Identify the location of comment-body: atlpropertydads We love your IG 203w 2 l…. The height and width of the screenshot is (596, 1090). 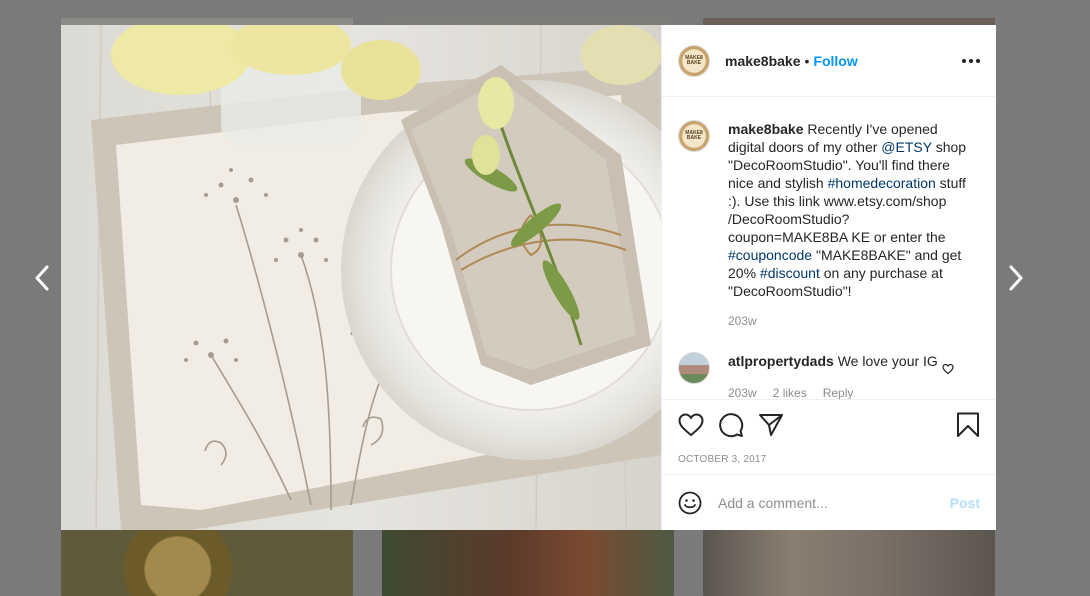
(833, 375).